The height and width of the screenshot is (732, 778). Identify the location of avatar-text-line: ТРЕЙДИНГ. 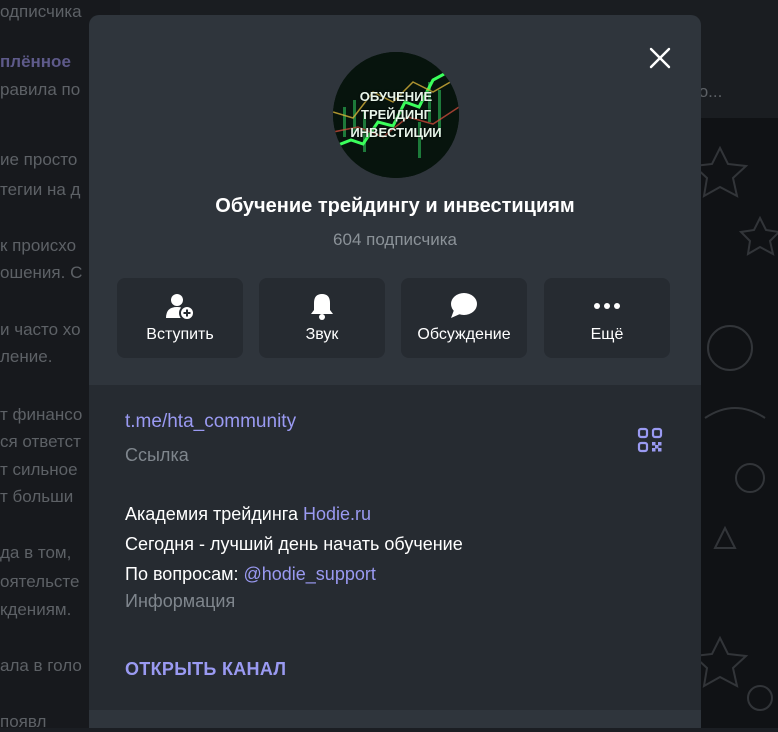
(396, 114).